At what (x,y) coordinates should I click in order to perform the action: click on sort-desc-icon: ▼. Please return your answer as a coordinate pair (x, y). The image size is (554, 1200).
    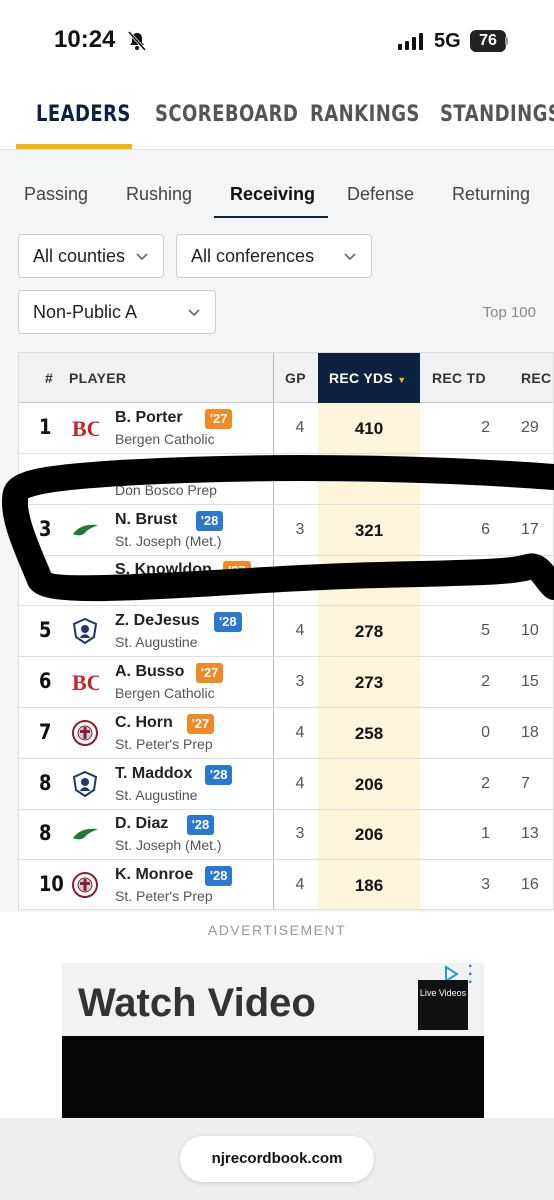
    Looking at the image, I should click on (402, 380).